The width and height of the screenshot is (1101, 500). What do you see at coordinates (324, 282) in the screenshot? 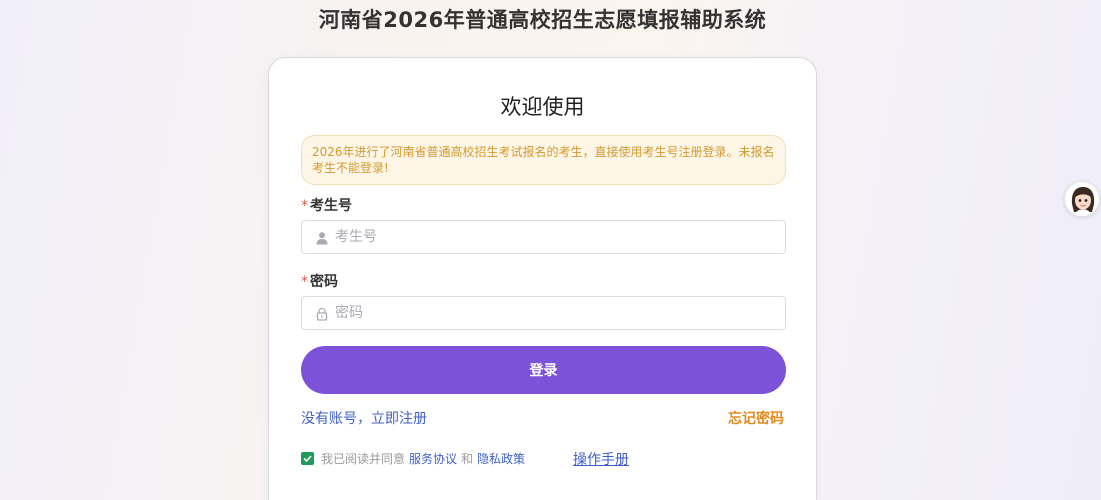
I see `password-label-text: 密码` at bounding box center [324, 282].